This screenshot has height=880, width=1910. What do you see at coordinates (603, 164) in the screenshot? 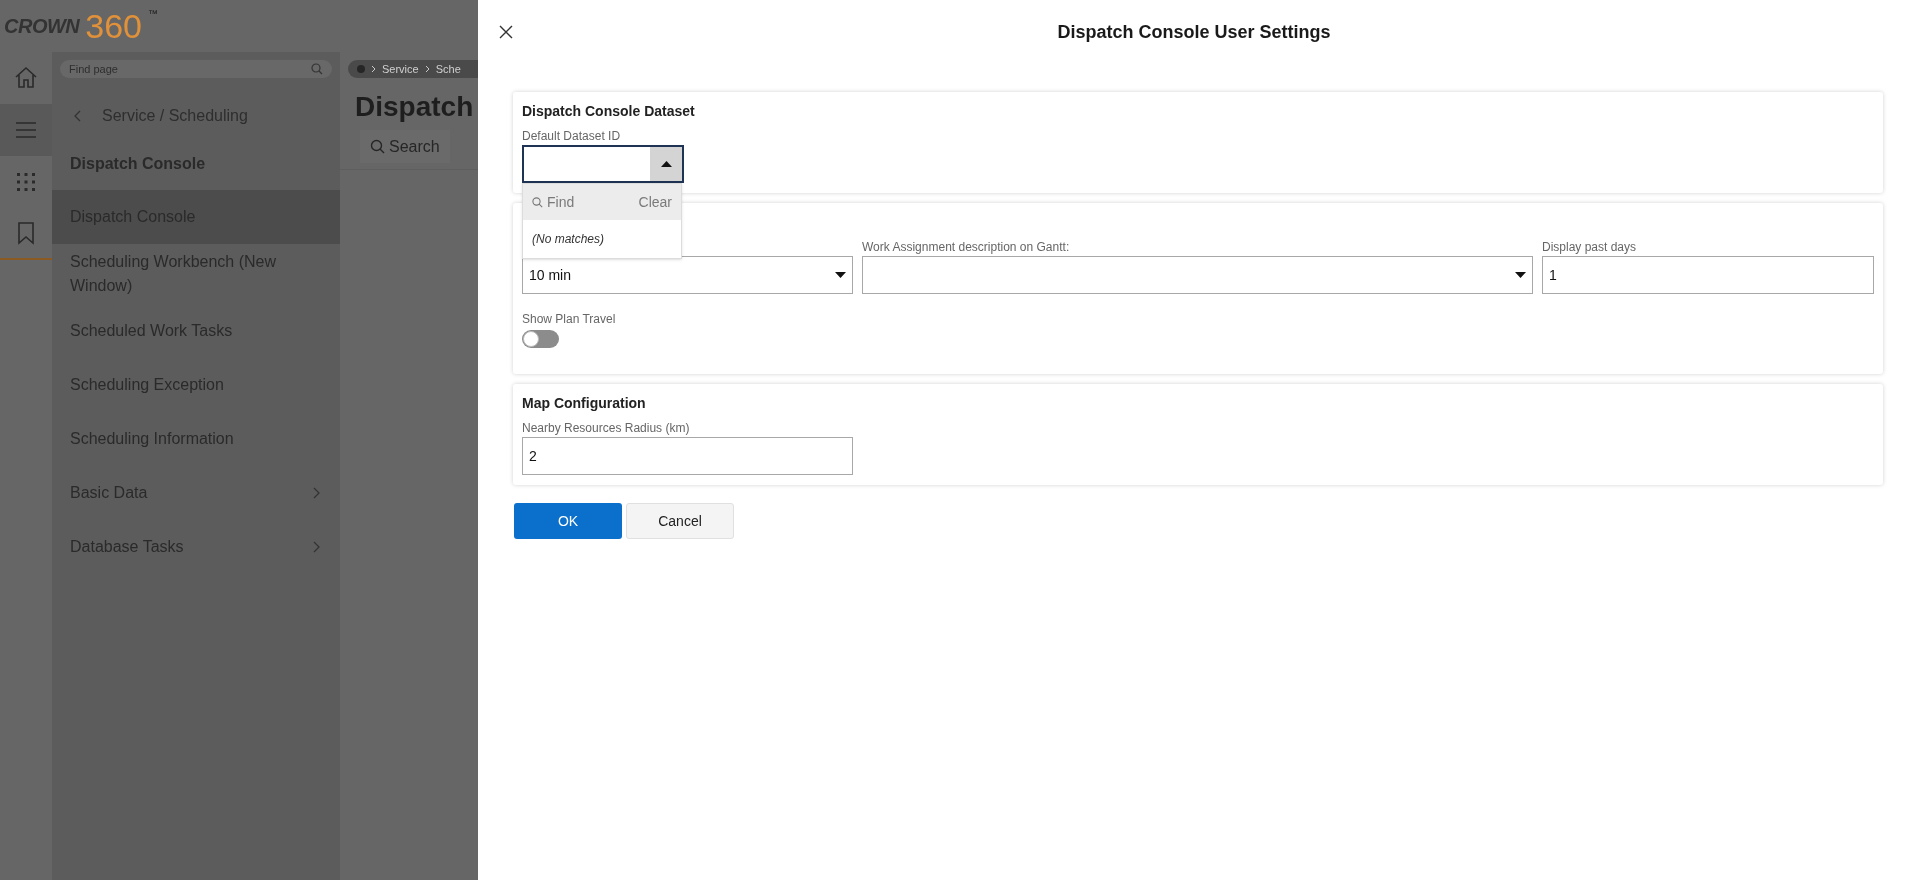
I see `dataset-combobox` at bounding box center [603, 164].